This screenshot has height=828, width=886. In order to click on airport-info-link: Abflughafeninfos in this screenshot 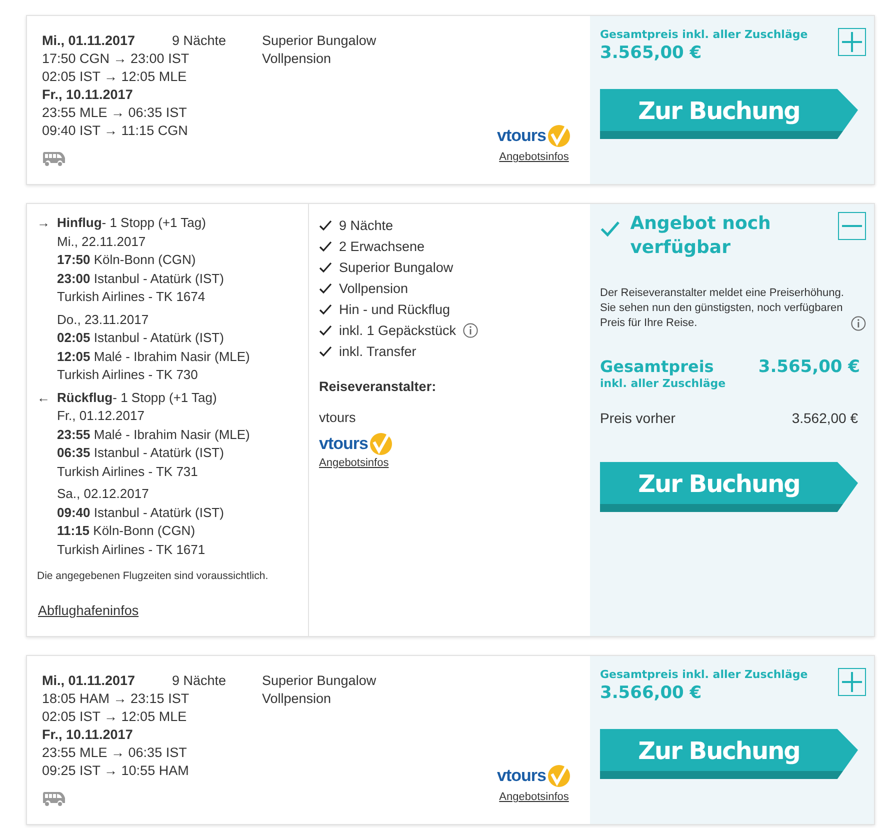, I will do `click(88, 611)`.